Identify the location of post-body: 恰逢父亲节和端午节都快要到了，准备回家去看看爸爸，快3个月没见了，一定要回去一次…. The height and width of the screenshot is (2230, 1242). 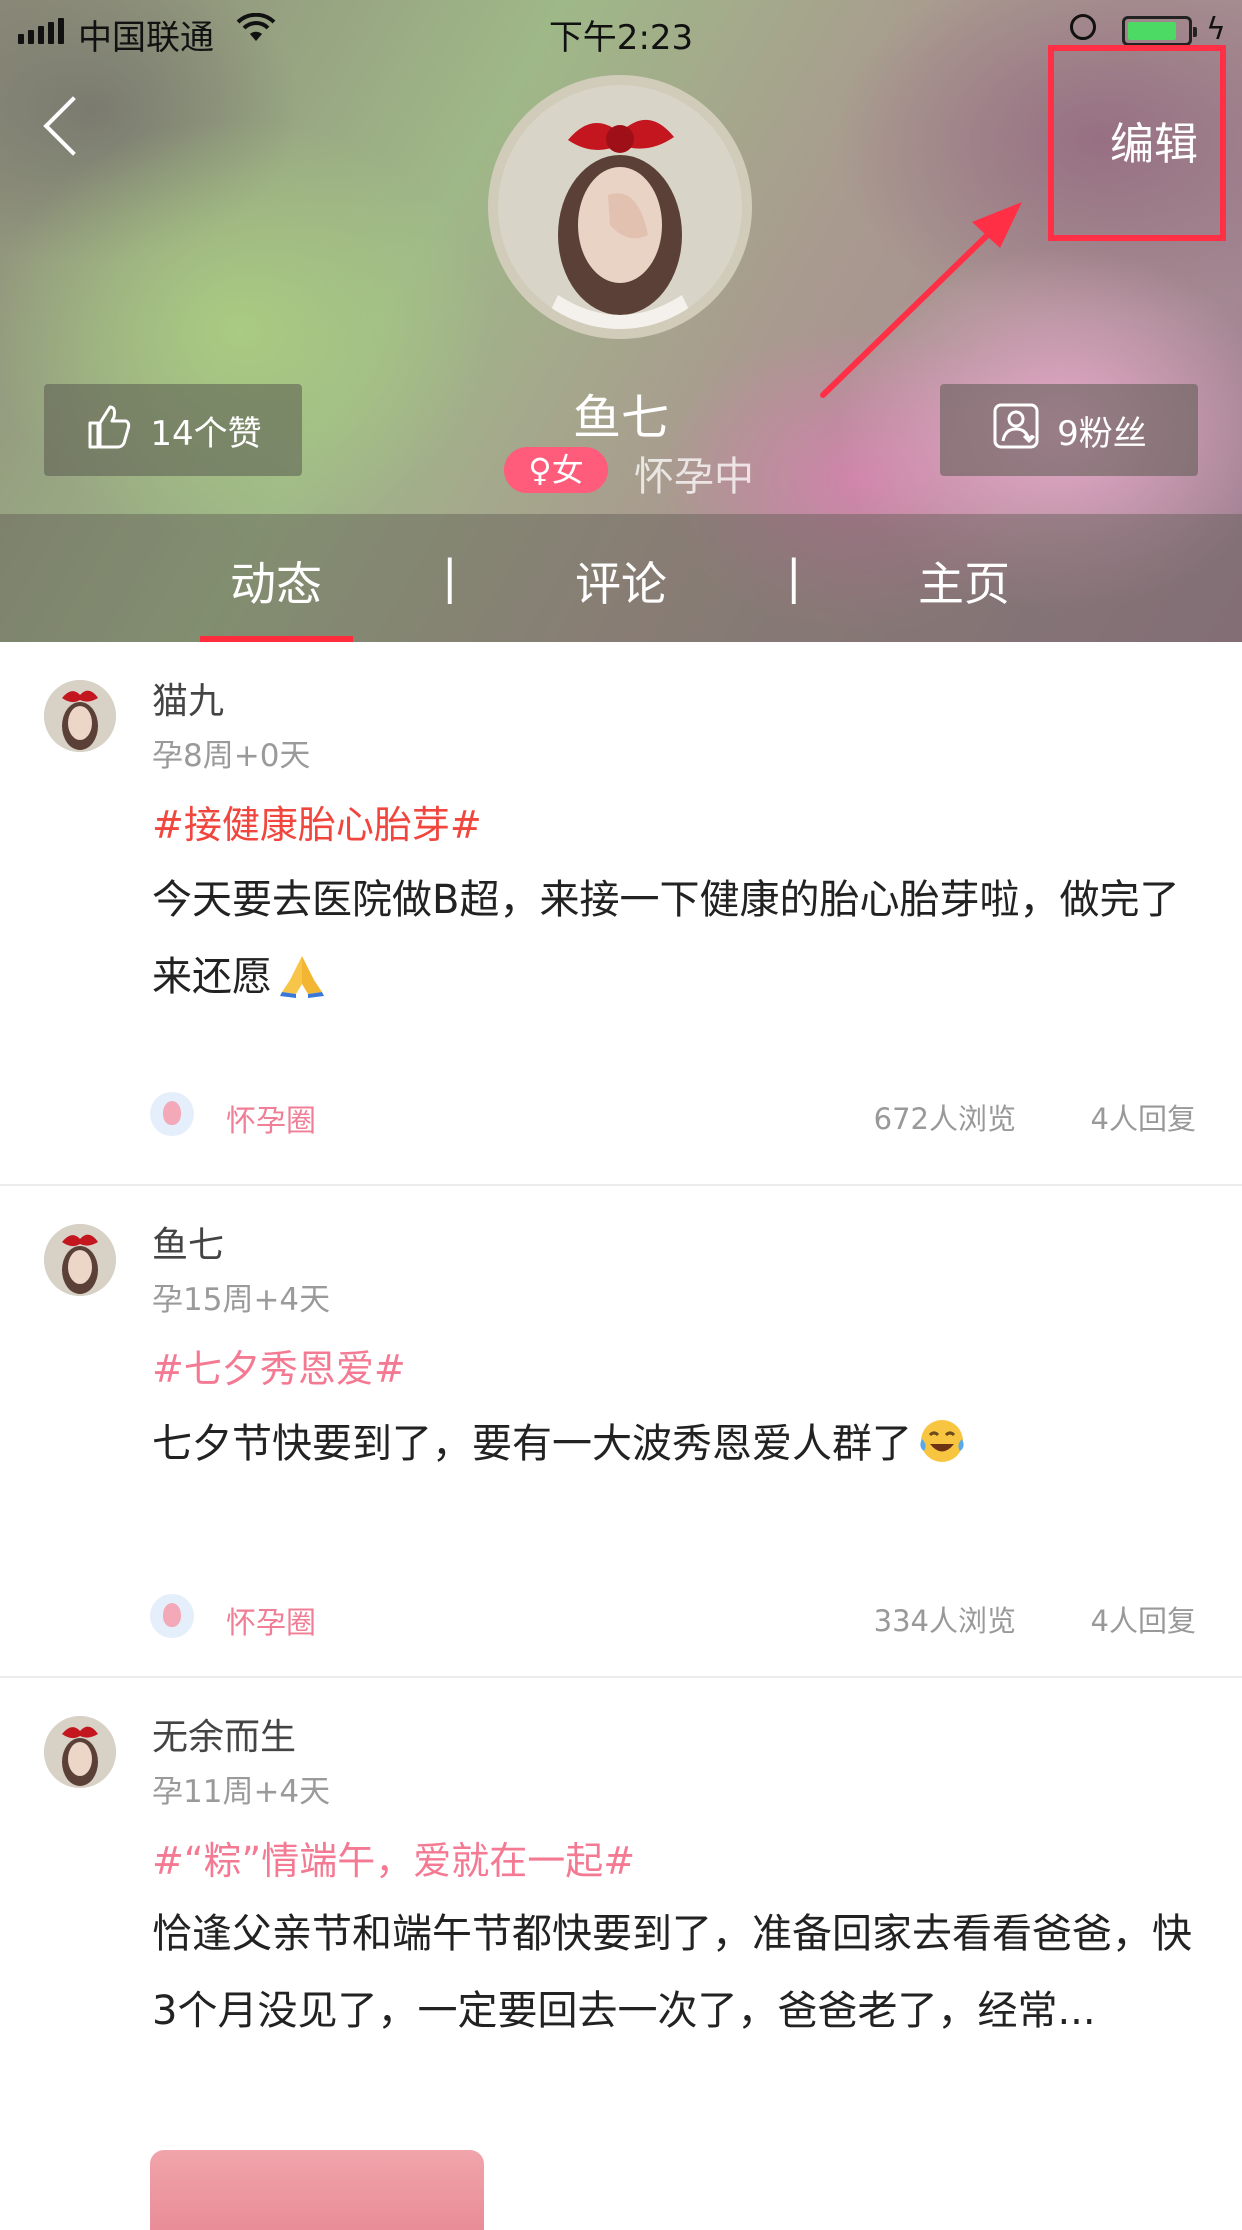
(672, 1973).